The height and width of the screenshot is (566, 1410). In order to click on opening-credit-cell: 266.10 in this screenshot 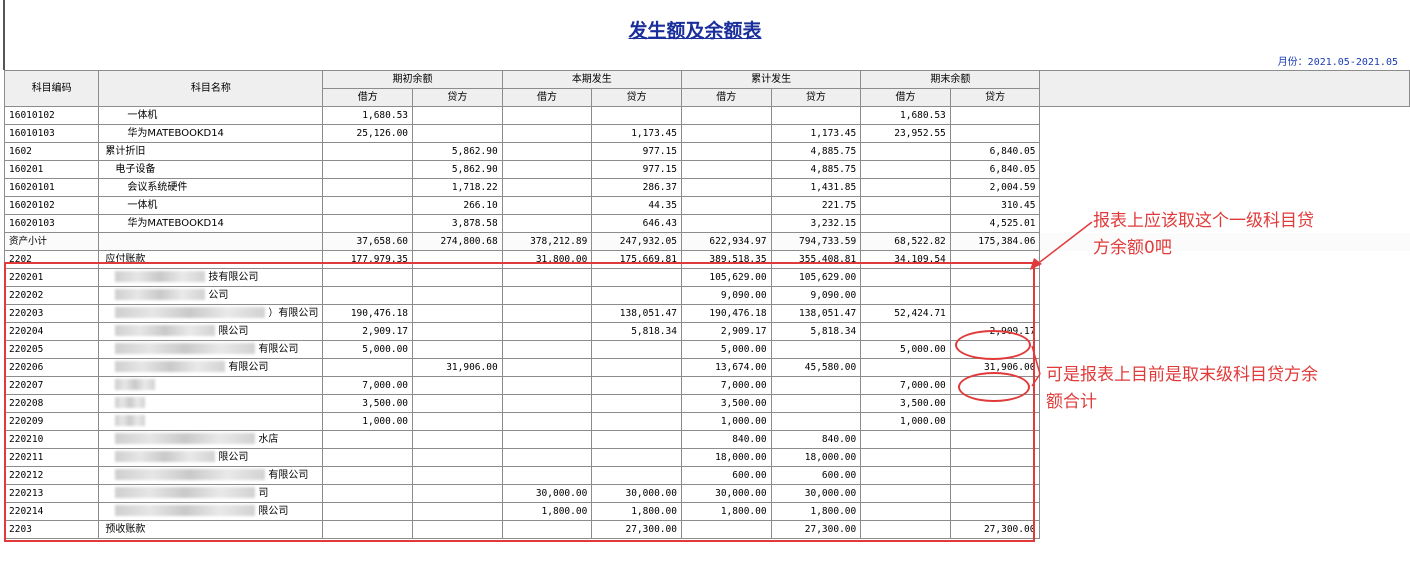, I will do `click(457, 205)`.